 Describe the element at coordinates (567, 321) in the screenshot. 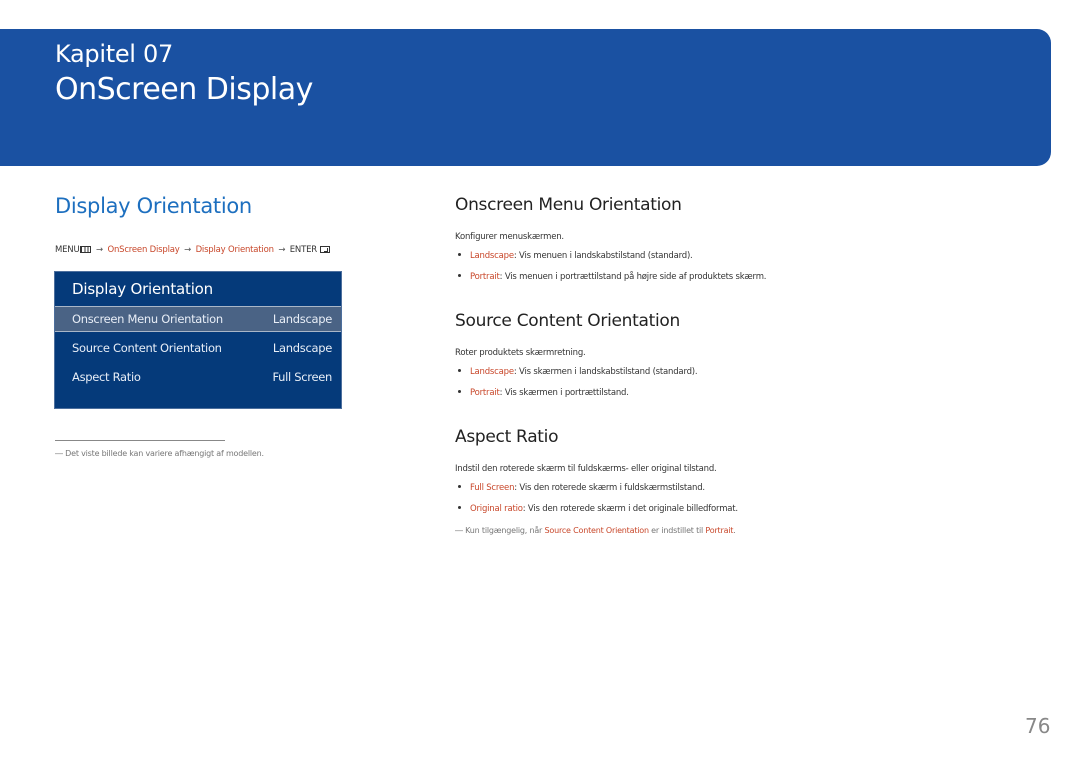

I see `heading-source-content-orientation: Source Content Orientation` at that location.